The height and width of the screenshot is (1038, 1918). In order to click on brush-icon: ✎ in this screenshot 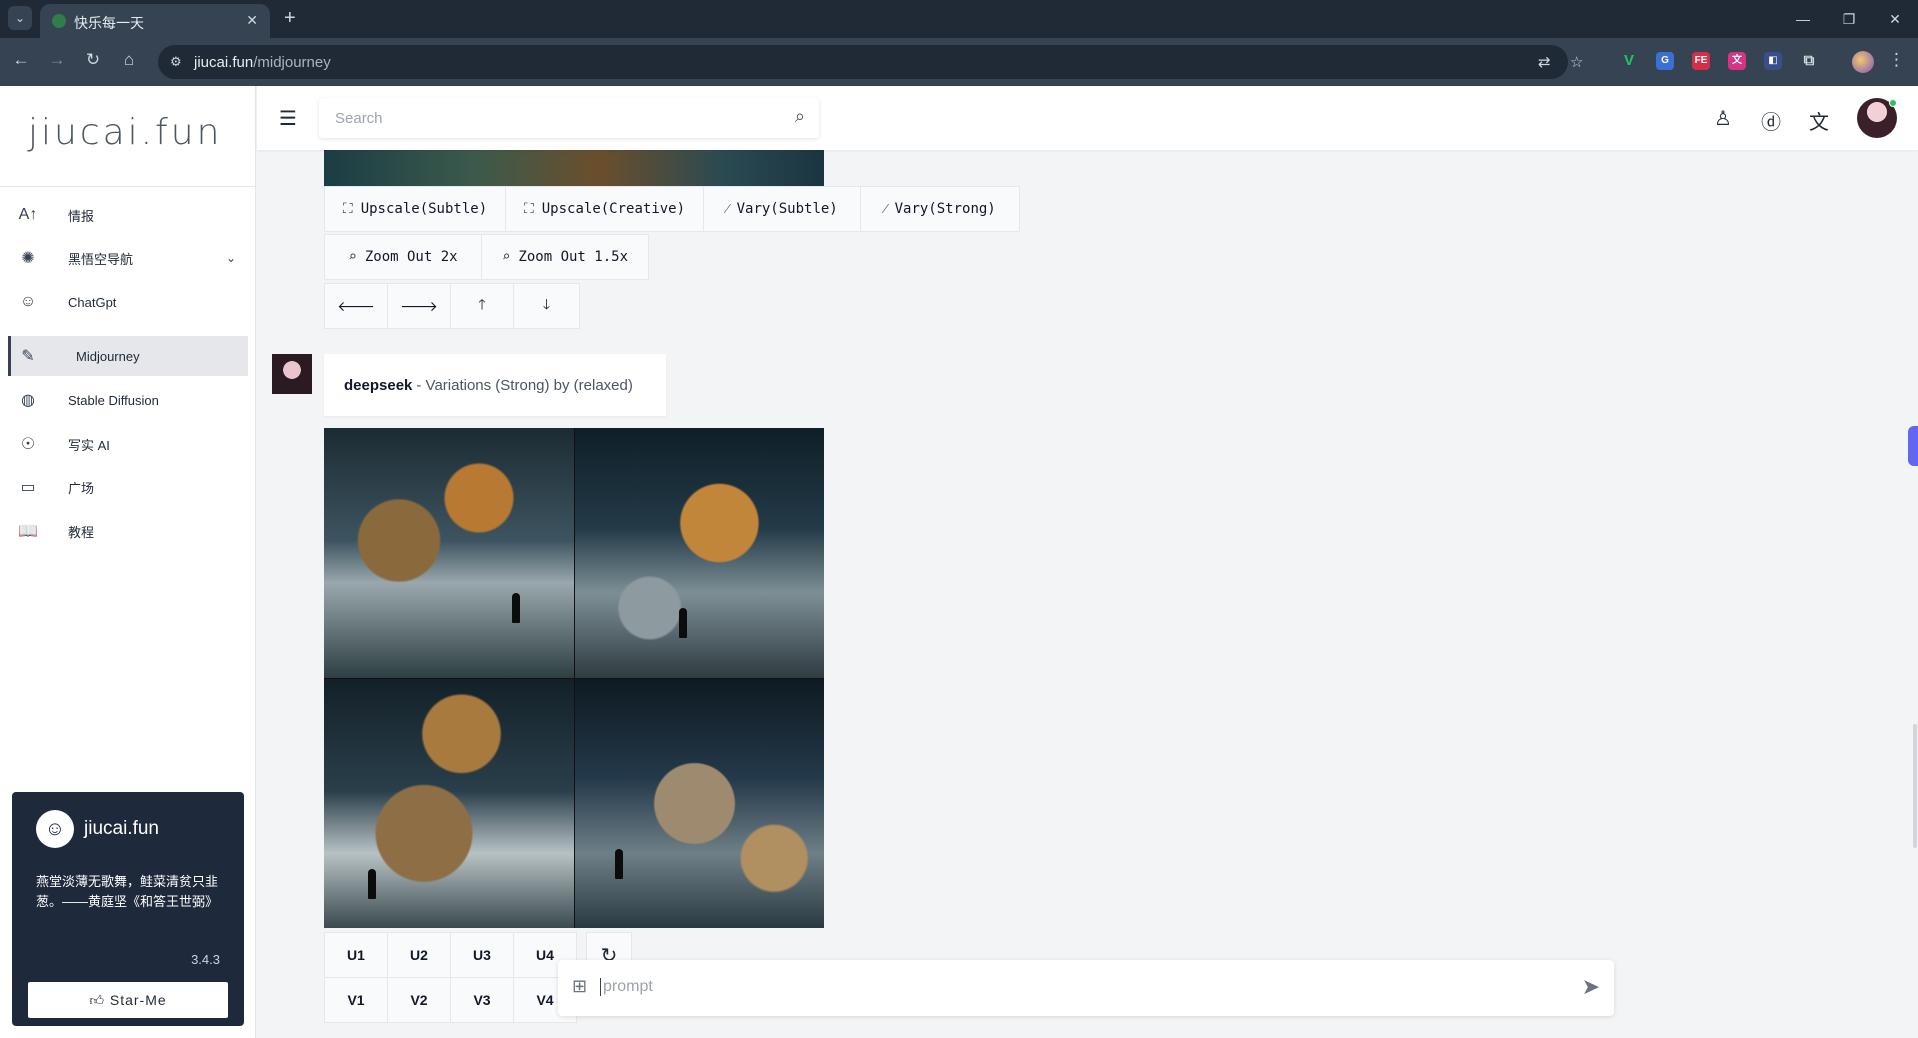, I will do `click(28, 356)`.